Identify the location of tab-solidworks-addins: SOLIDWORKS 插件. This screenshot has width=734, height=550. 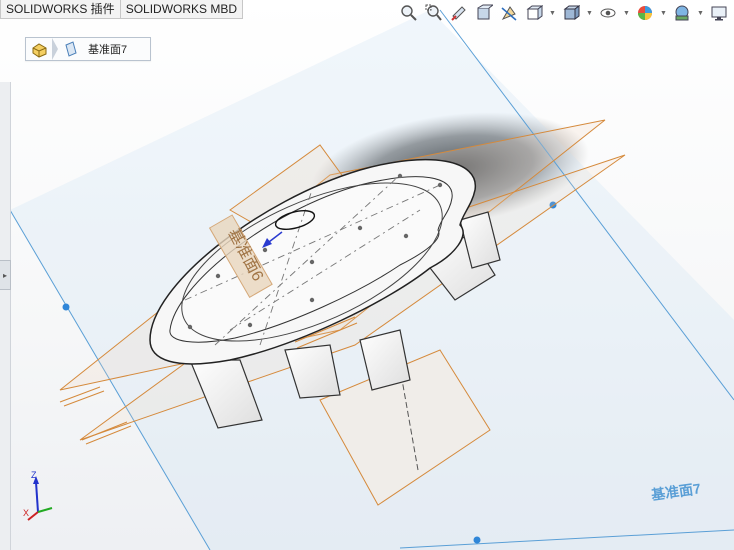
(60, 9).